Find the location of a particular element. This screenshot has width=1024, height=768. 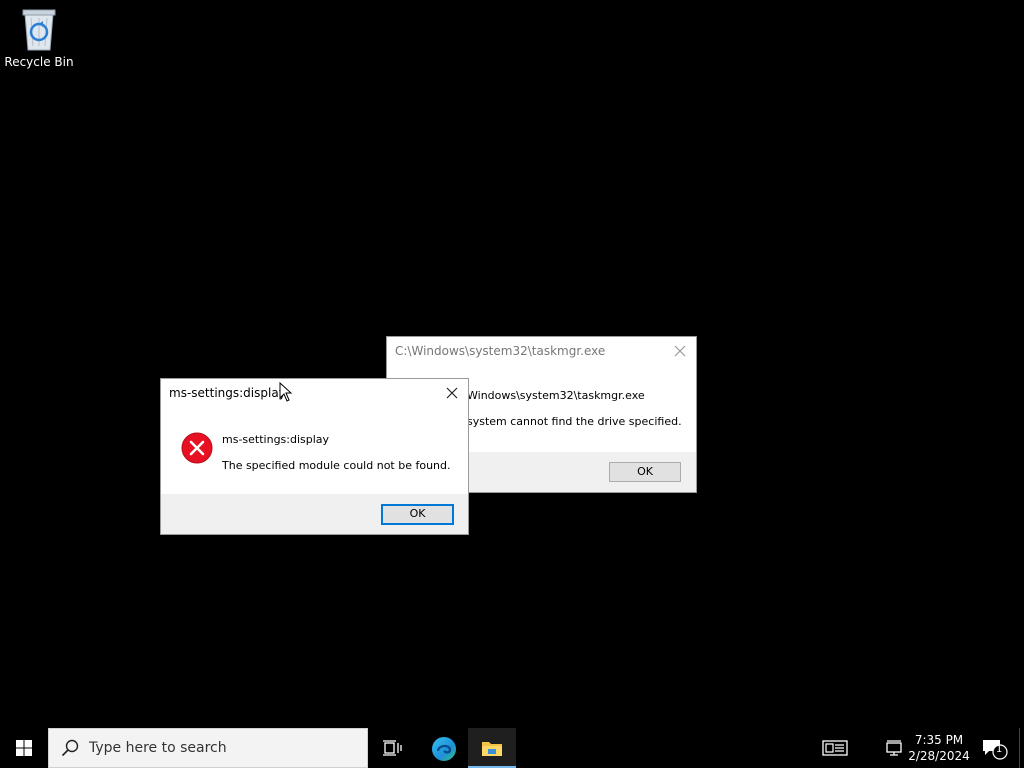

action-center-button: 1 is located at coordinates (994, 749).